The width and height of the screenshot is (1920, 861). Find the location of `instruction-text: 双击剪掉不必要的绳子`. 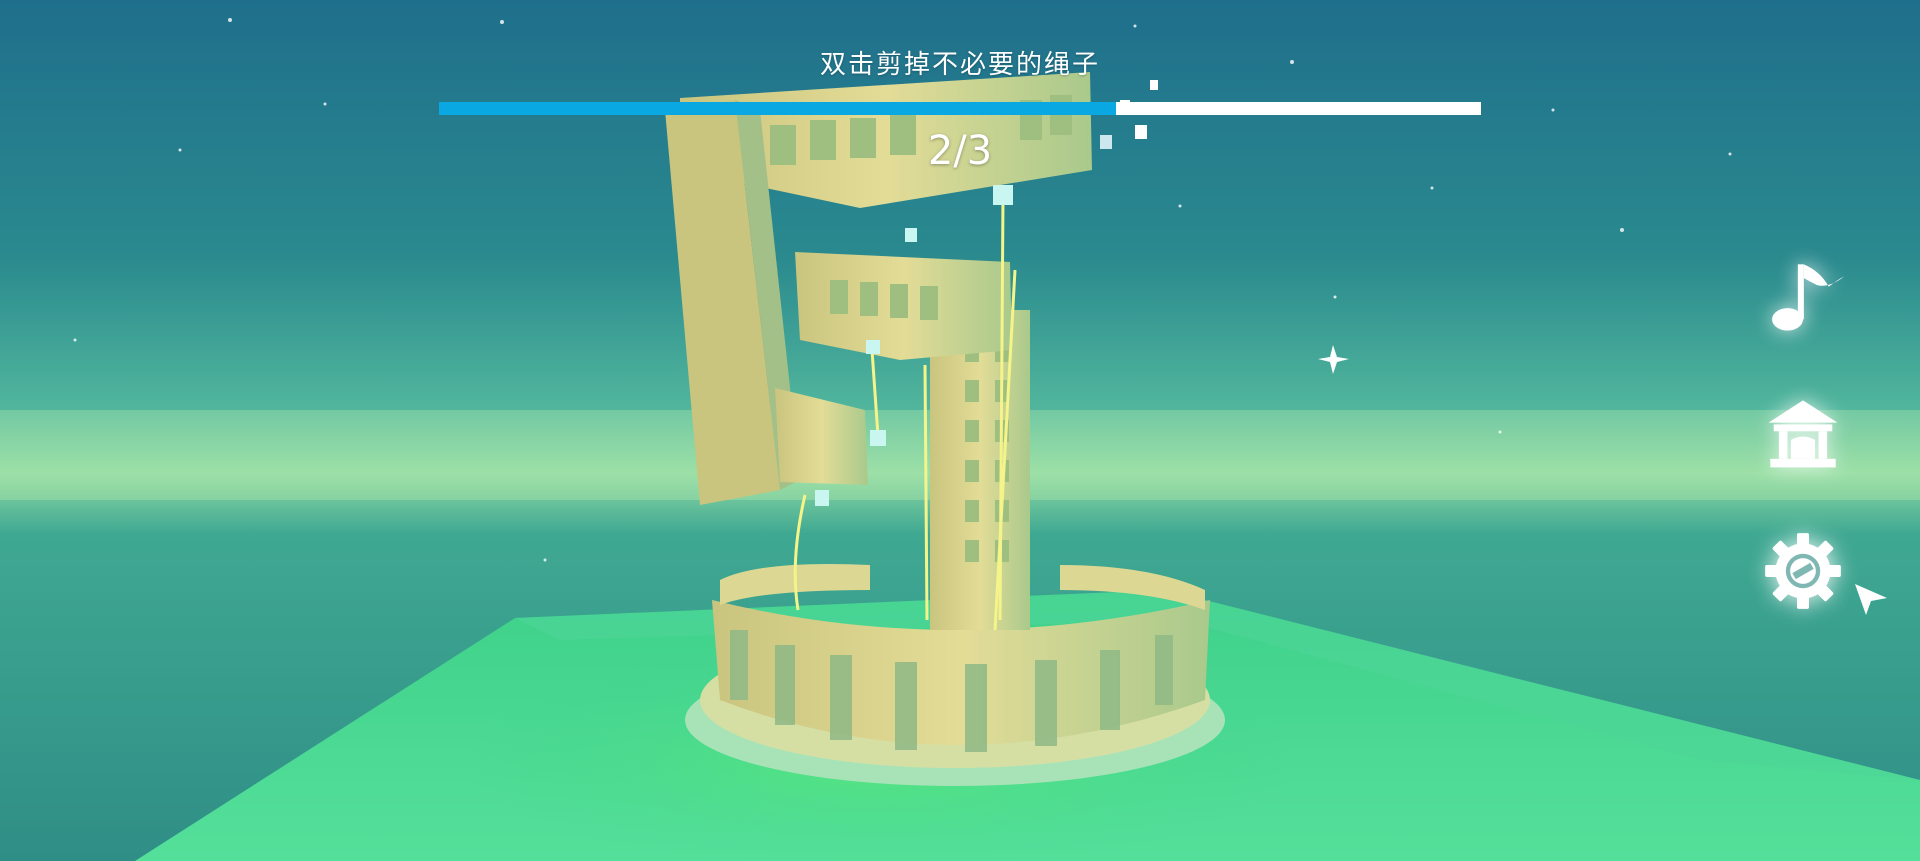

instruction-text: 双击剪掉不必要的绳子 is located at coordinates (959, 65).